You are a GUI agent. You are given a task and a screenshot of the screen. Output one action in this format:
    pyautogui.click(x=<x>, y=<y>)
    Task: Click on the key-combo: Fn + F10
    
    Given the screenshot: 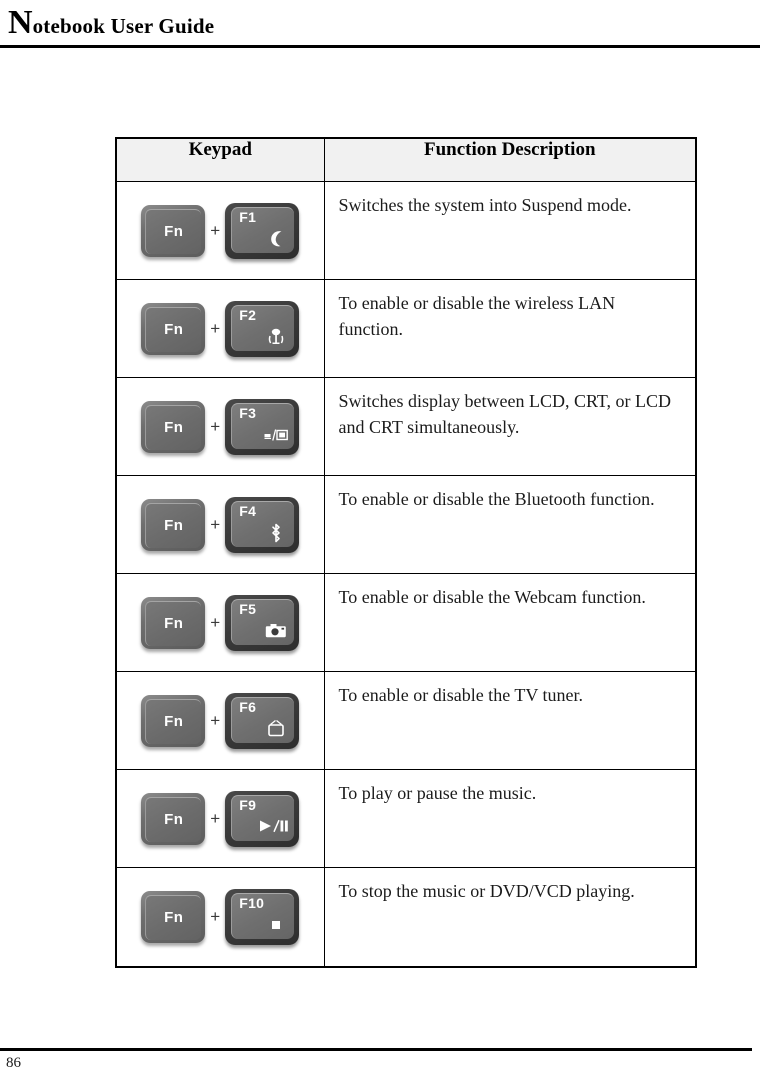 What is the action you would take?
    pyautogui.click(x=220, y=916)
    